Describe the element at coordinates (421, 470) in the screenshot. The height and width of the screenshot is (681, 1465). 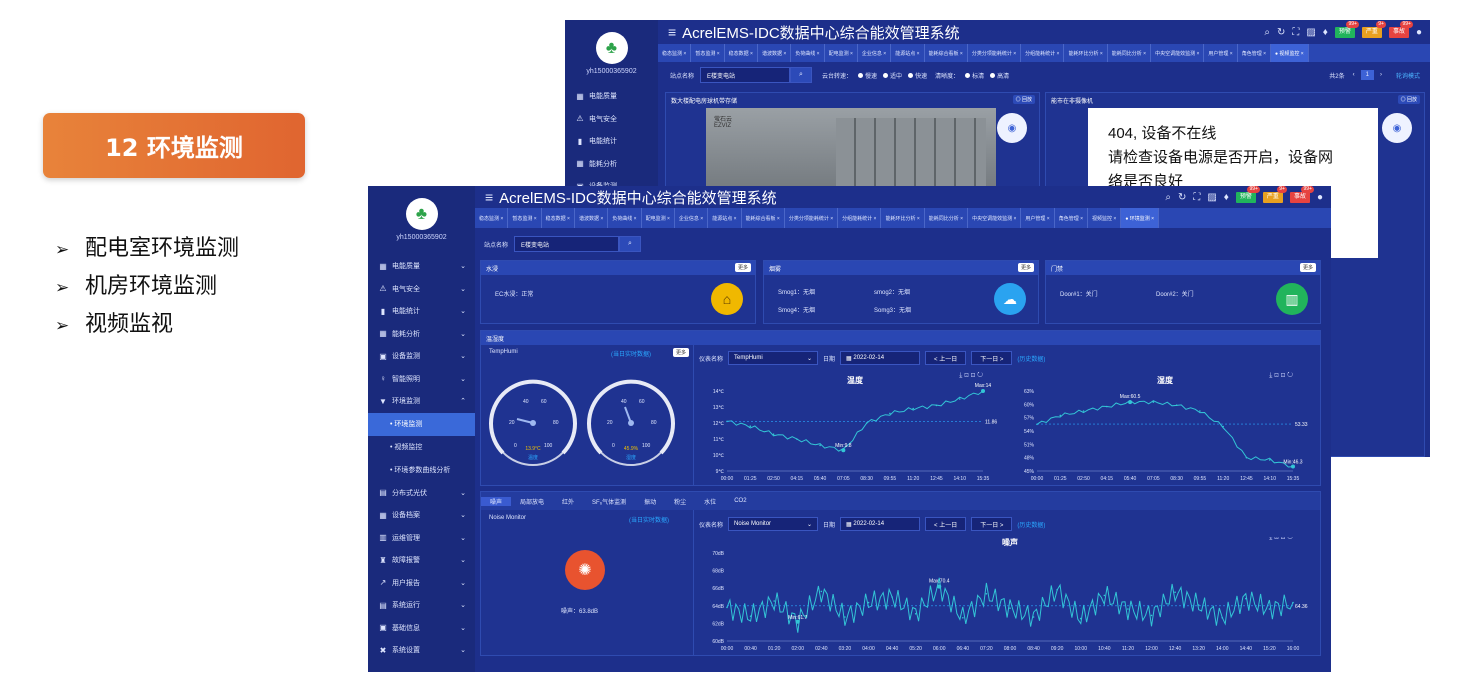
I see `submenu-item: • 环境参数曲线分析` at that location.